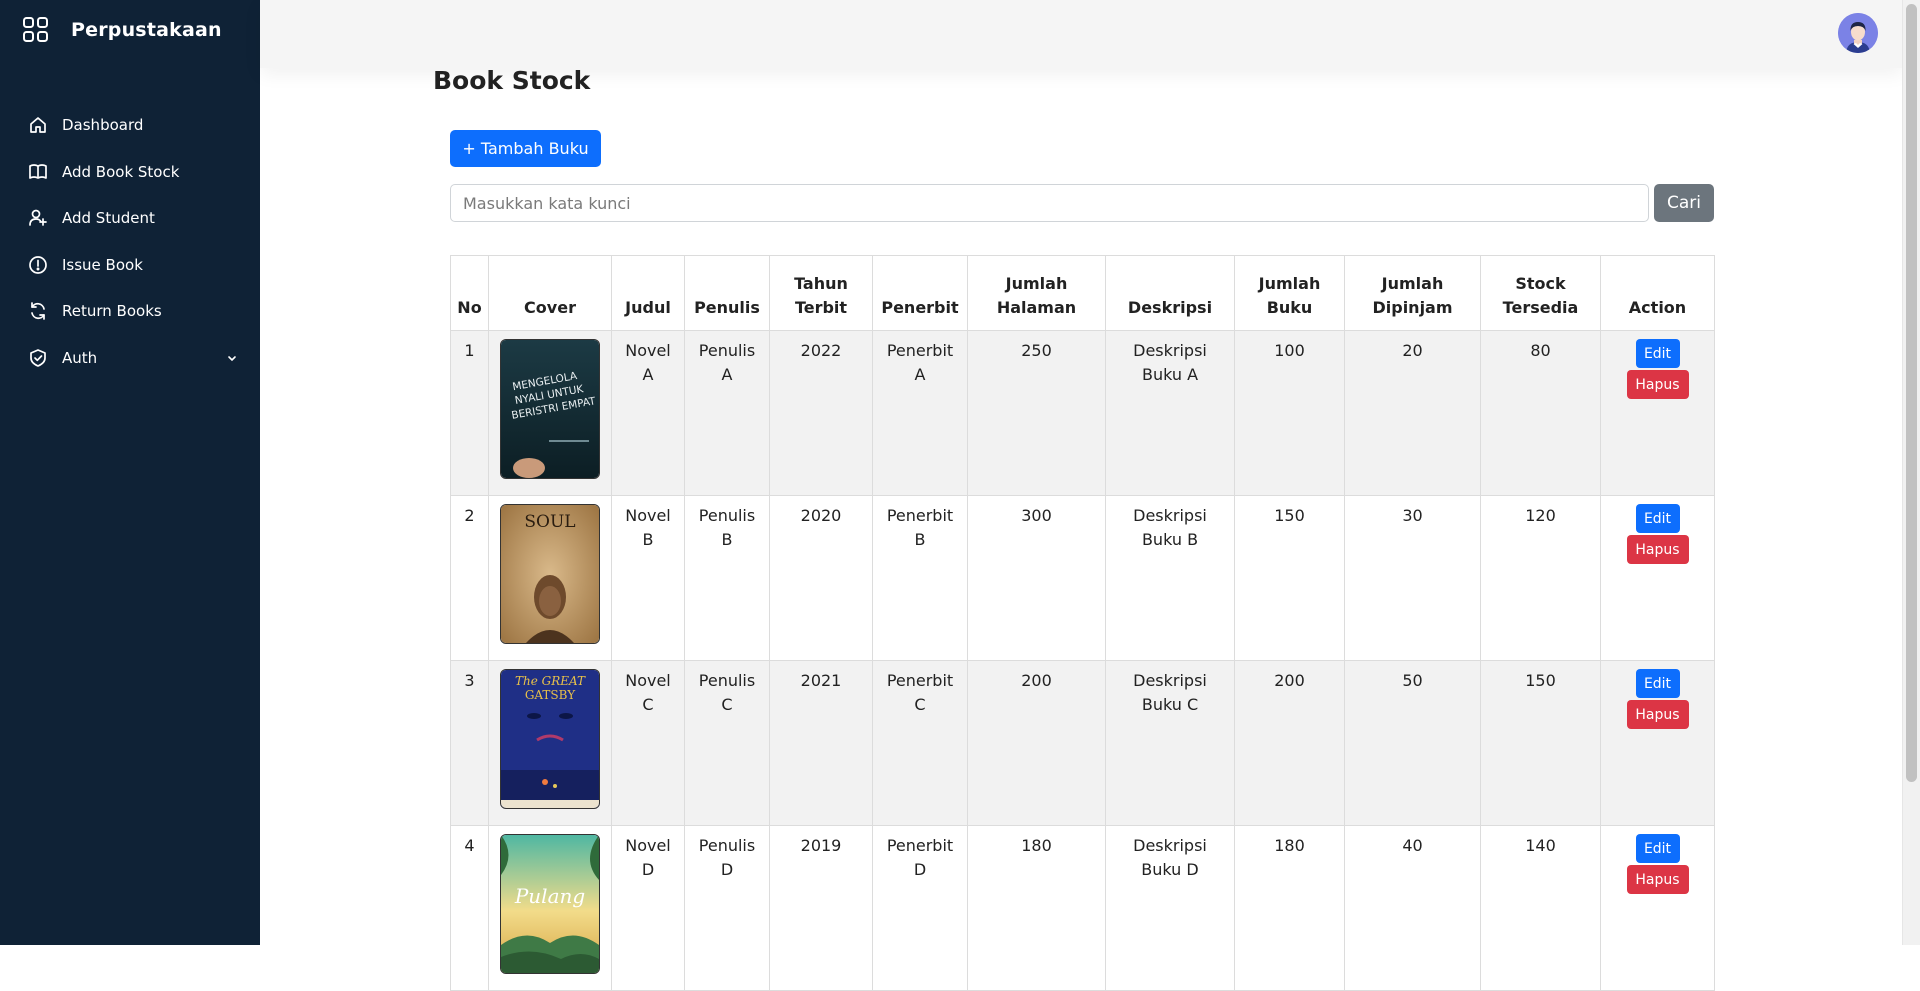 This screenshot has width=1920, height=991. Describe the element at coordinates (550, 574) in the screenshot. I see `book-cover-image: SOUL` at that location.